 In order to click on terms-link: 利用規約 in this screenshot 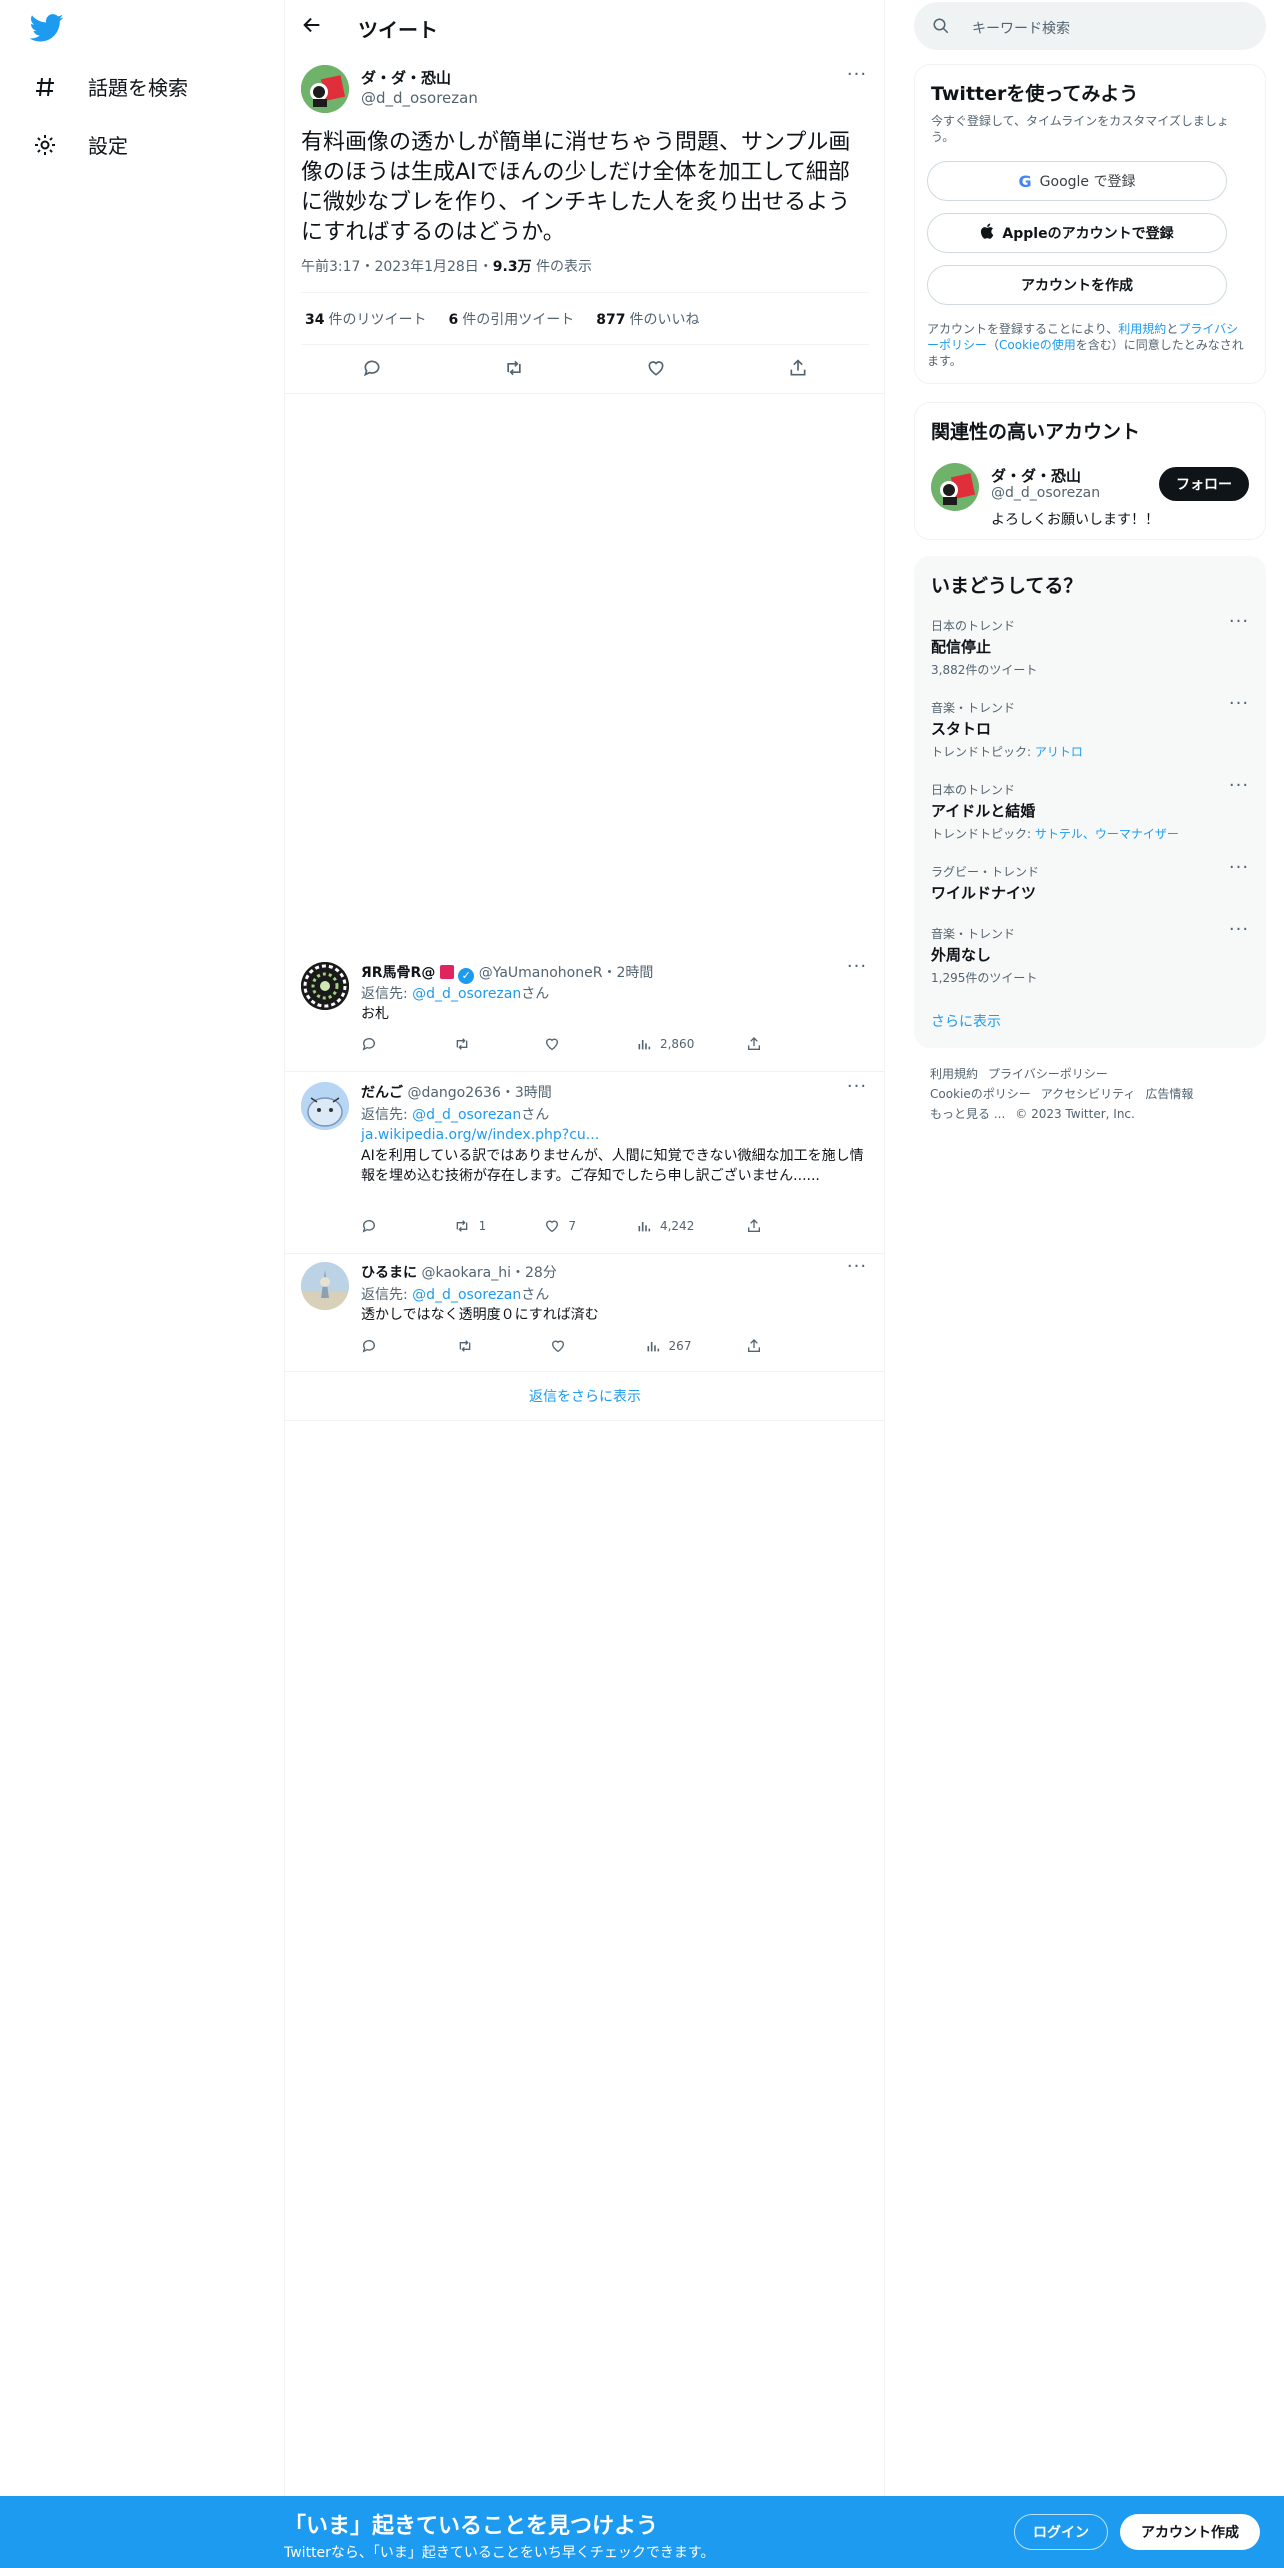, I will do `click(1142, 329)`.